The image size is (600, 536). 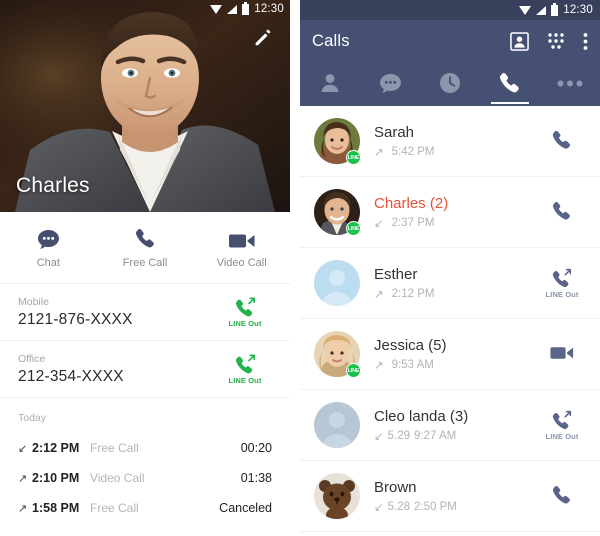 I want to click on call-meta: ↗ 9:53 AM, so click(x=456, y=365).